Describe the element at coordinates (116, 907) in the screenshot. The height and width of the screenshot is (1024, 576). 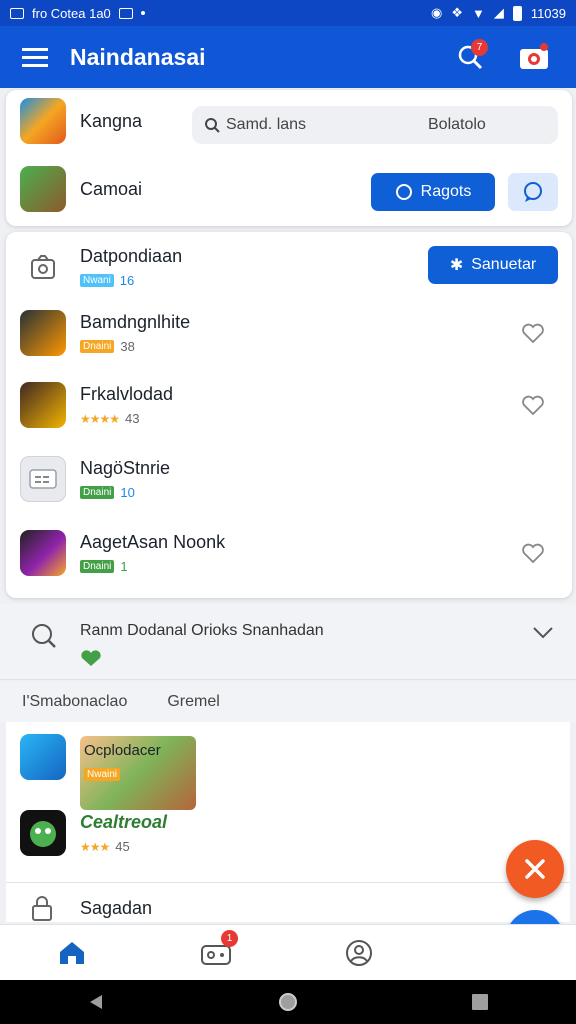
I see `app-name: Sagadan` at that location.